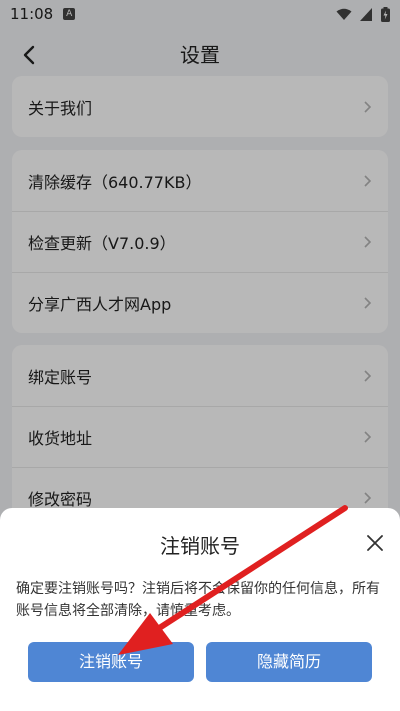 This screenshot has width=400, height=711. I want to click on confirm-deregister-button: 注销账号, so click(111, 662).